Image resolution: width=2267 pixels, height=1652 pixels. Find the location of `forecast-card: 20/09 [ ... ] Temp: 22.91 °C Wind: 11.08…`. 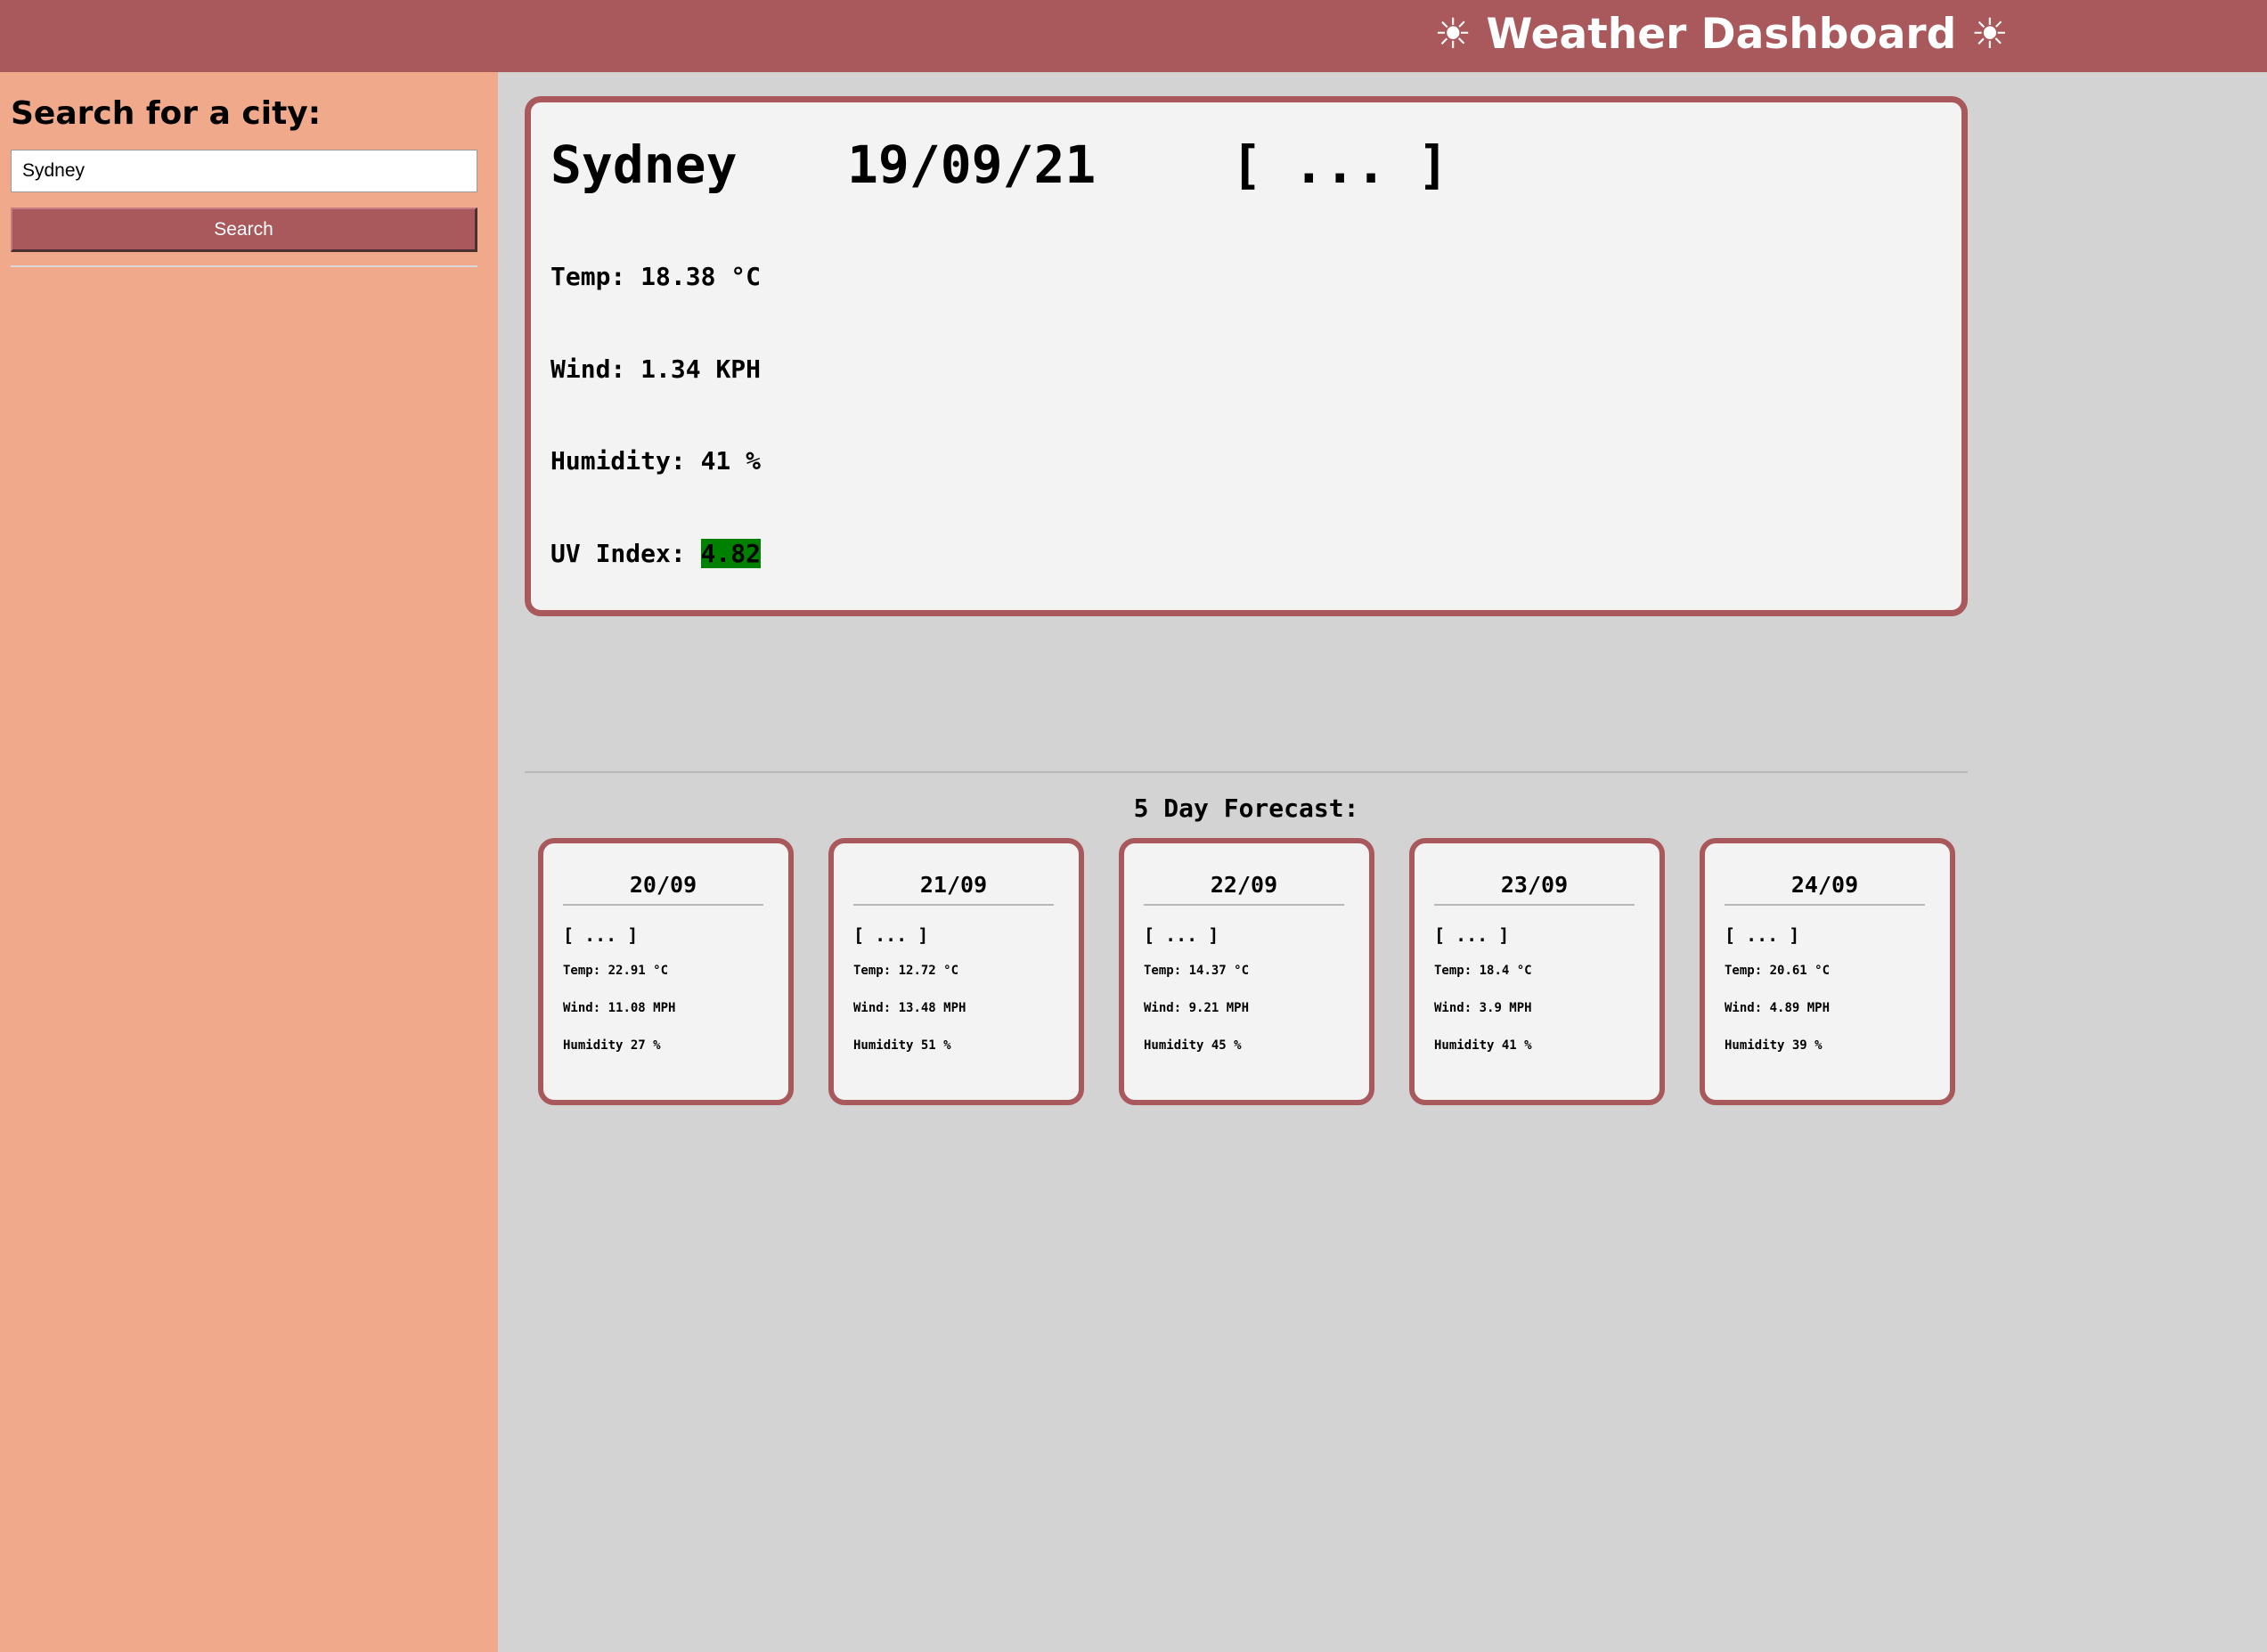

forecast-card: 20/09 [ ... ] Temp: 22.91 °C Wind: 11.08… is located at coordinates (666, 971).